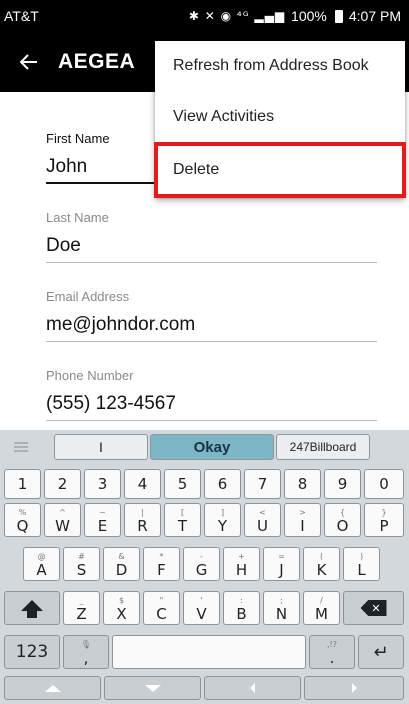 The width and height of the screenshot is (409, 704). I want to click on key-hint: %, so click(22, 512).